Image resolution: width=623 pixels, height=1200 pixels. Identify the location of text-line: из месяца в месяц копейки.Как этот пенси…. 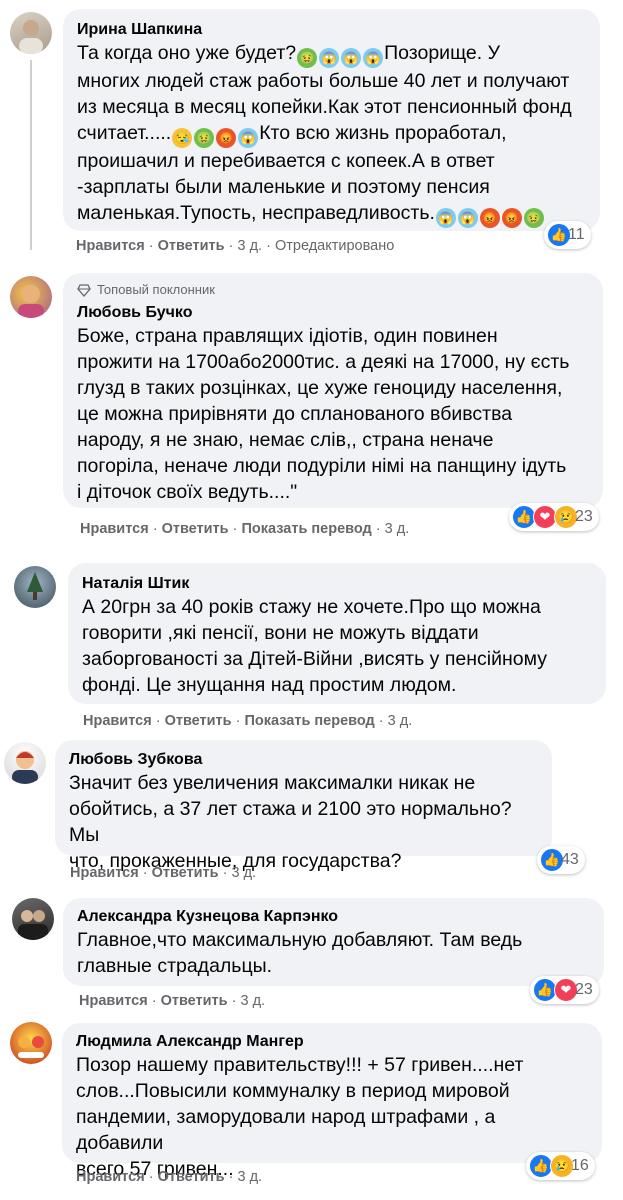
(324, 107).